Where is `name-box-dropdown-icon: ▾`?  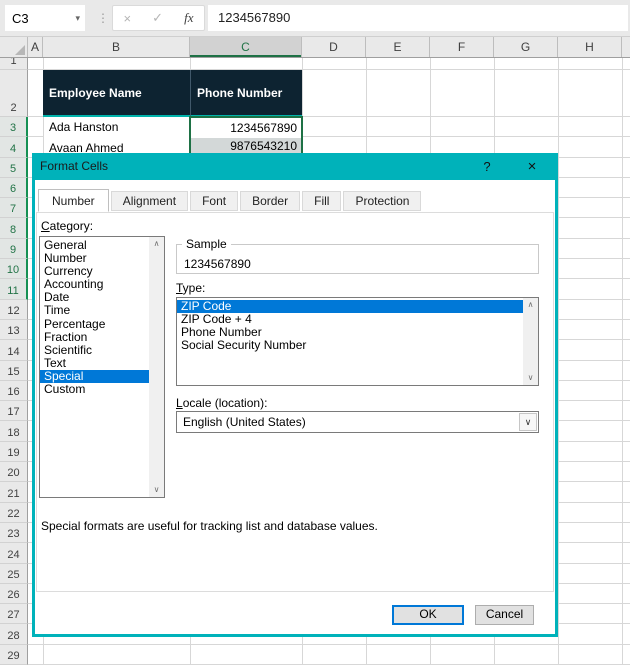 name-box-dropdown-icon: ▾ is located at coordinates (80, 18).